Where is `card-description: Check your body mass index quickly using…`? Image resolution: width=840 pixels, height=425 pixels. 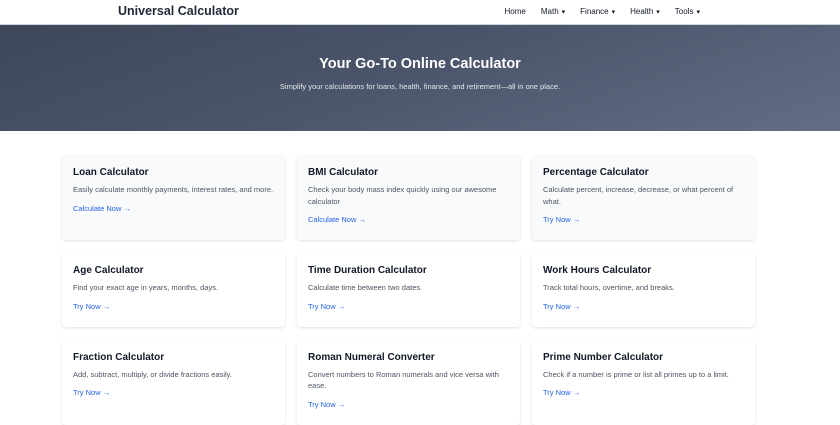 card-description: Check your body mass index quickly using… is located at coordinates (402, 195).